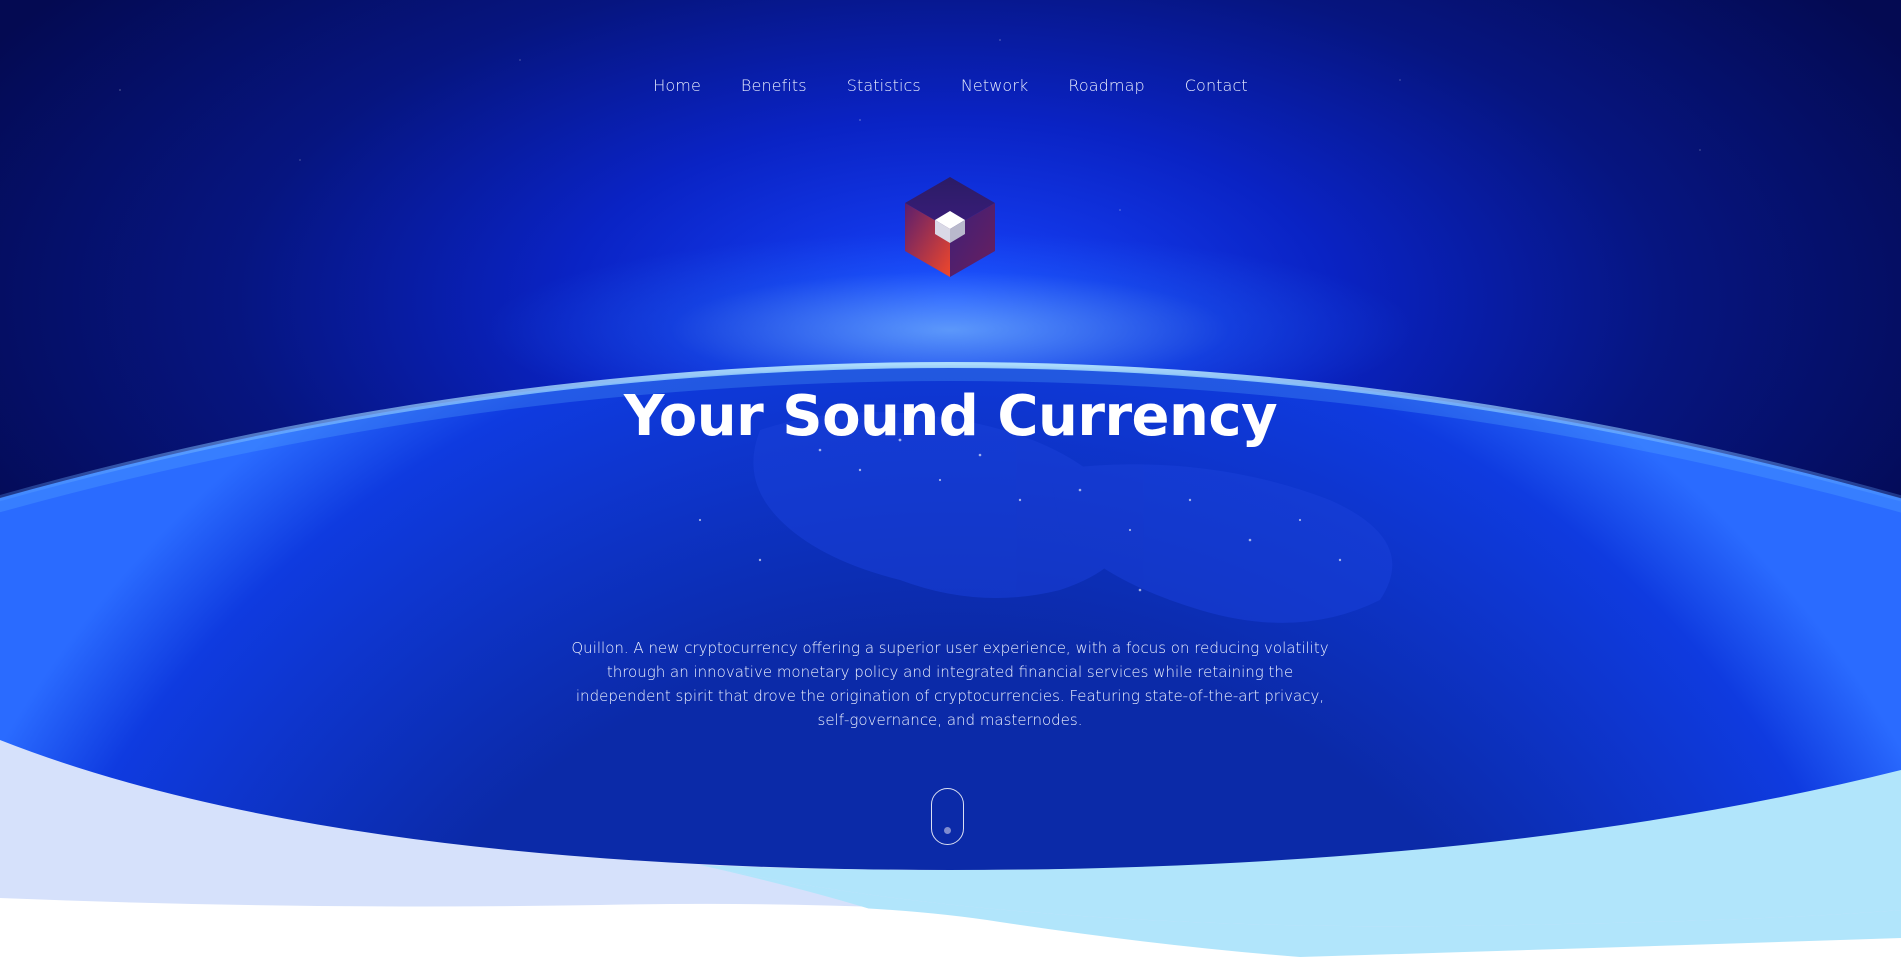 The height and width of the screenshot is (957, 1901). I want to click on nav-item-home: Home, so click(677, 85).